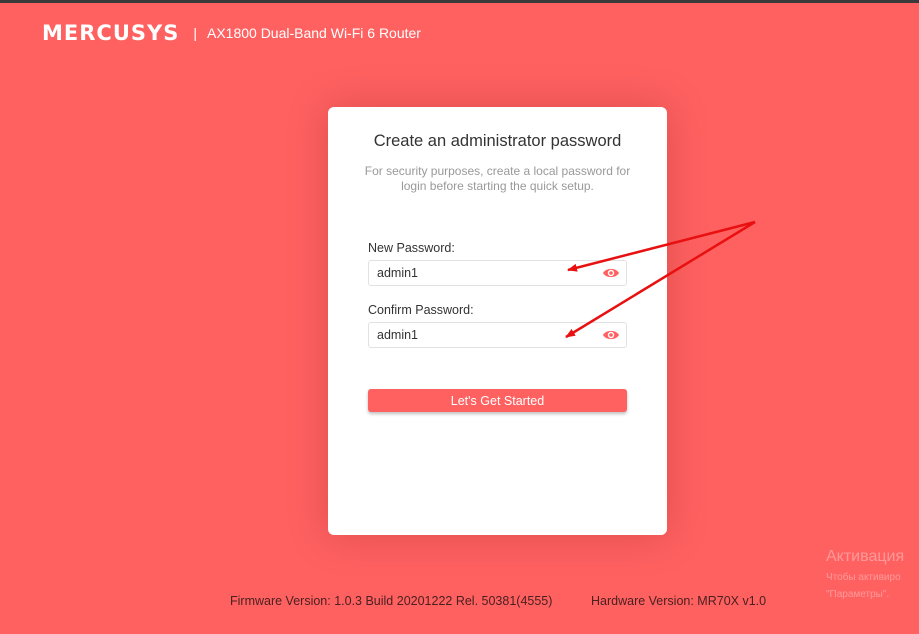 The image size is (919, 634). I want to click on lets-get-started-button: Let's Get Started, so click(497, 400).